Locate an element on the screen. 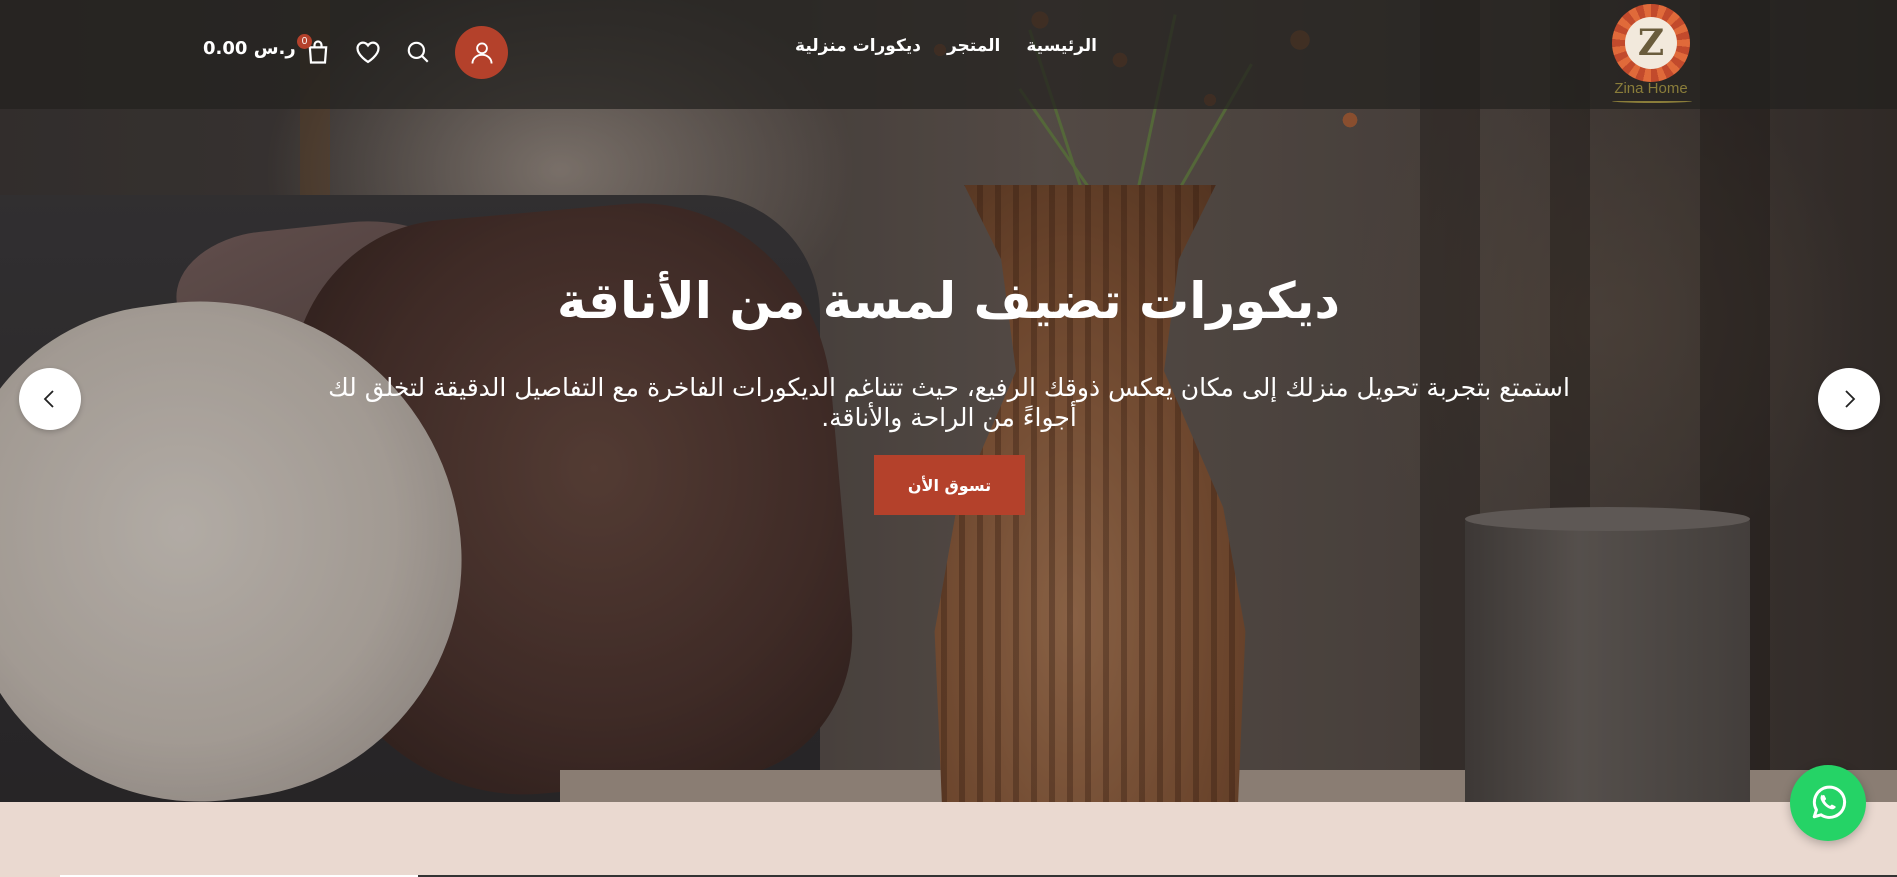  main-nav: الرئيسية المتجر ديكورات منزلية is located at coordinates (946, 51).